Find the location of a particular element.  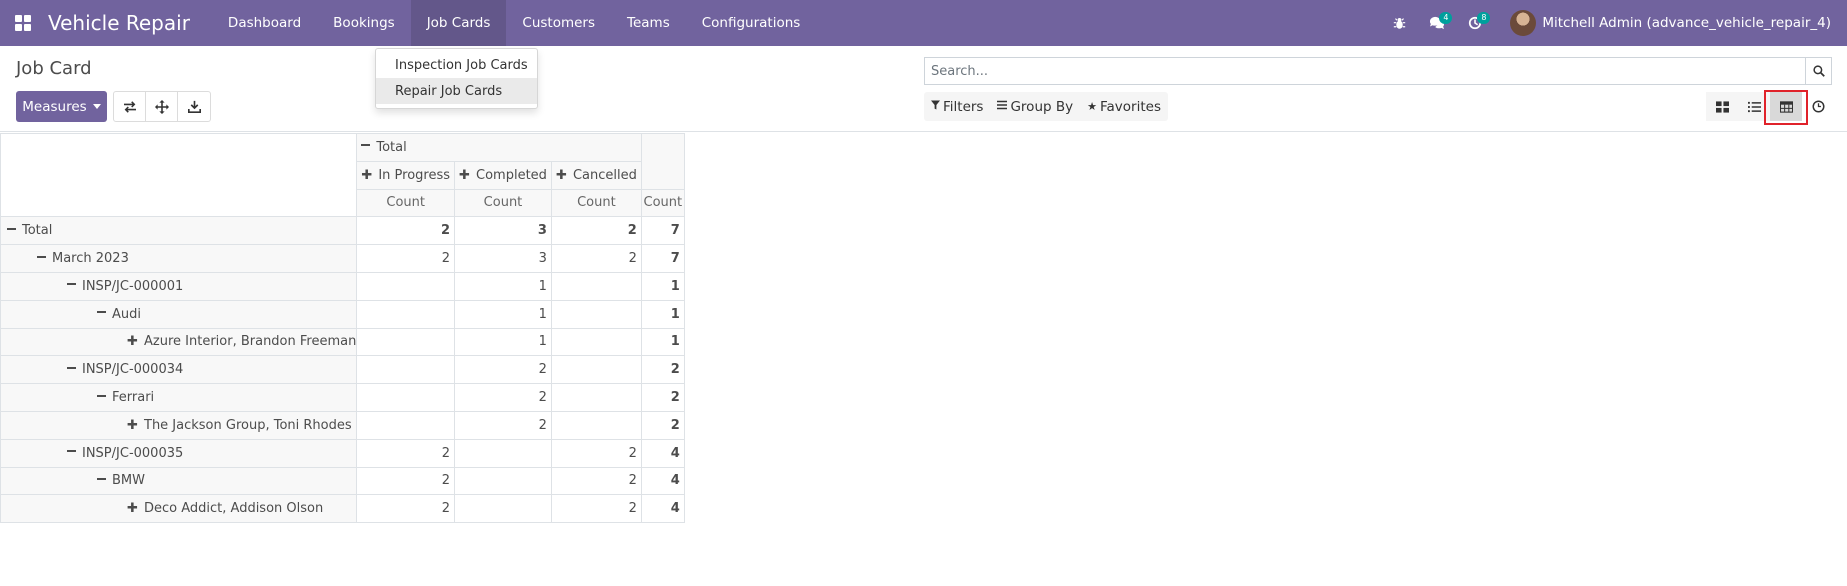

col-header-cancelled: ✚ Cancelled is located at coordinates (596, 175).